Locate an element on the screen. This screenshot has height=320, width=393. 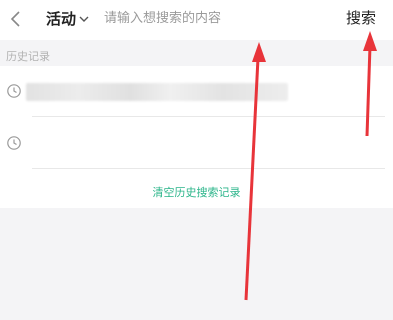
category-dropdown: 活动 is located at coordinates (68, 18).